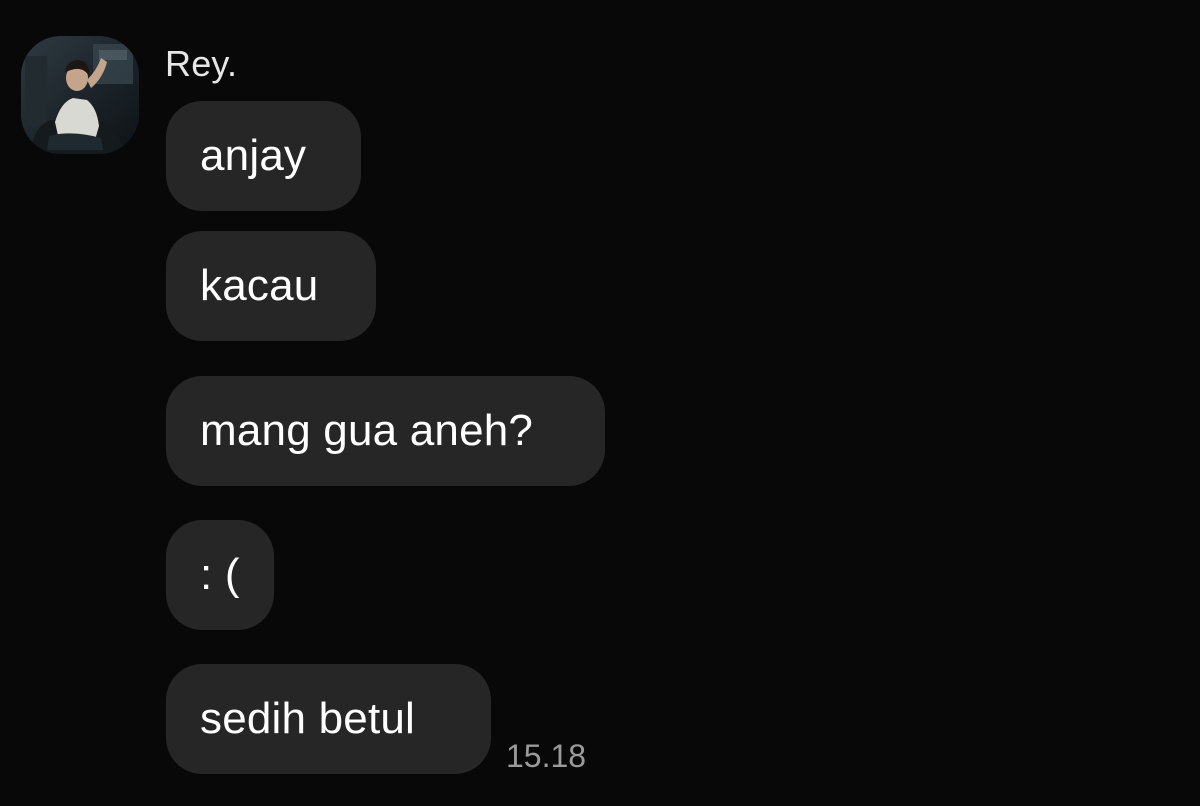 Image resolution: width=1200 pixels, height=806 pixels. I want to click on profile-photo-icon, so click(80, 95).